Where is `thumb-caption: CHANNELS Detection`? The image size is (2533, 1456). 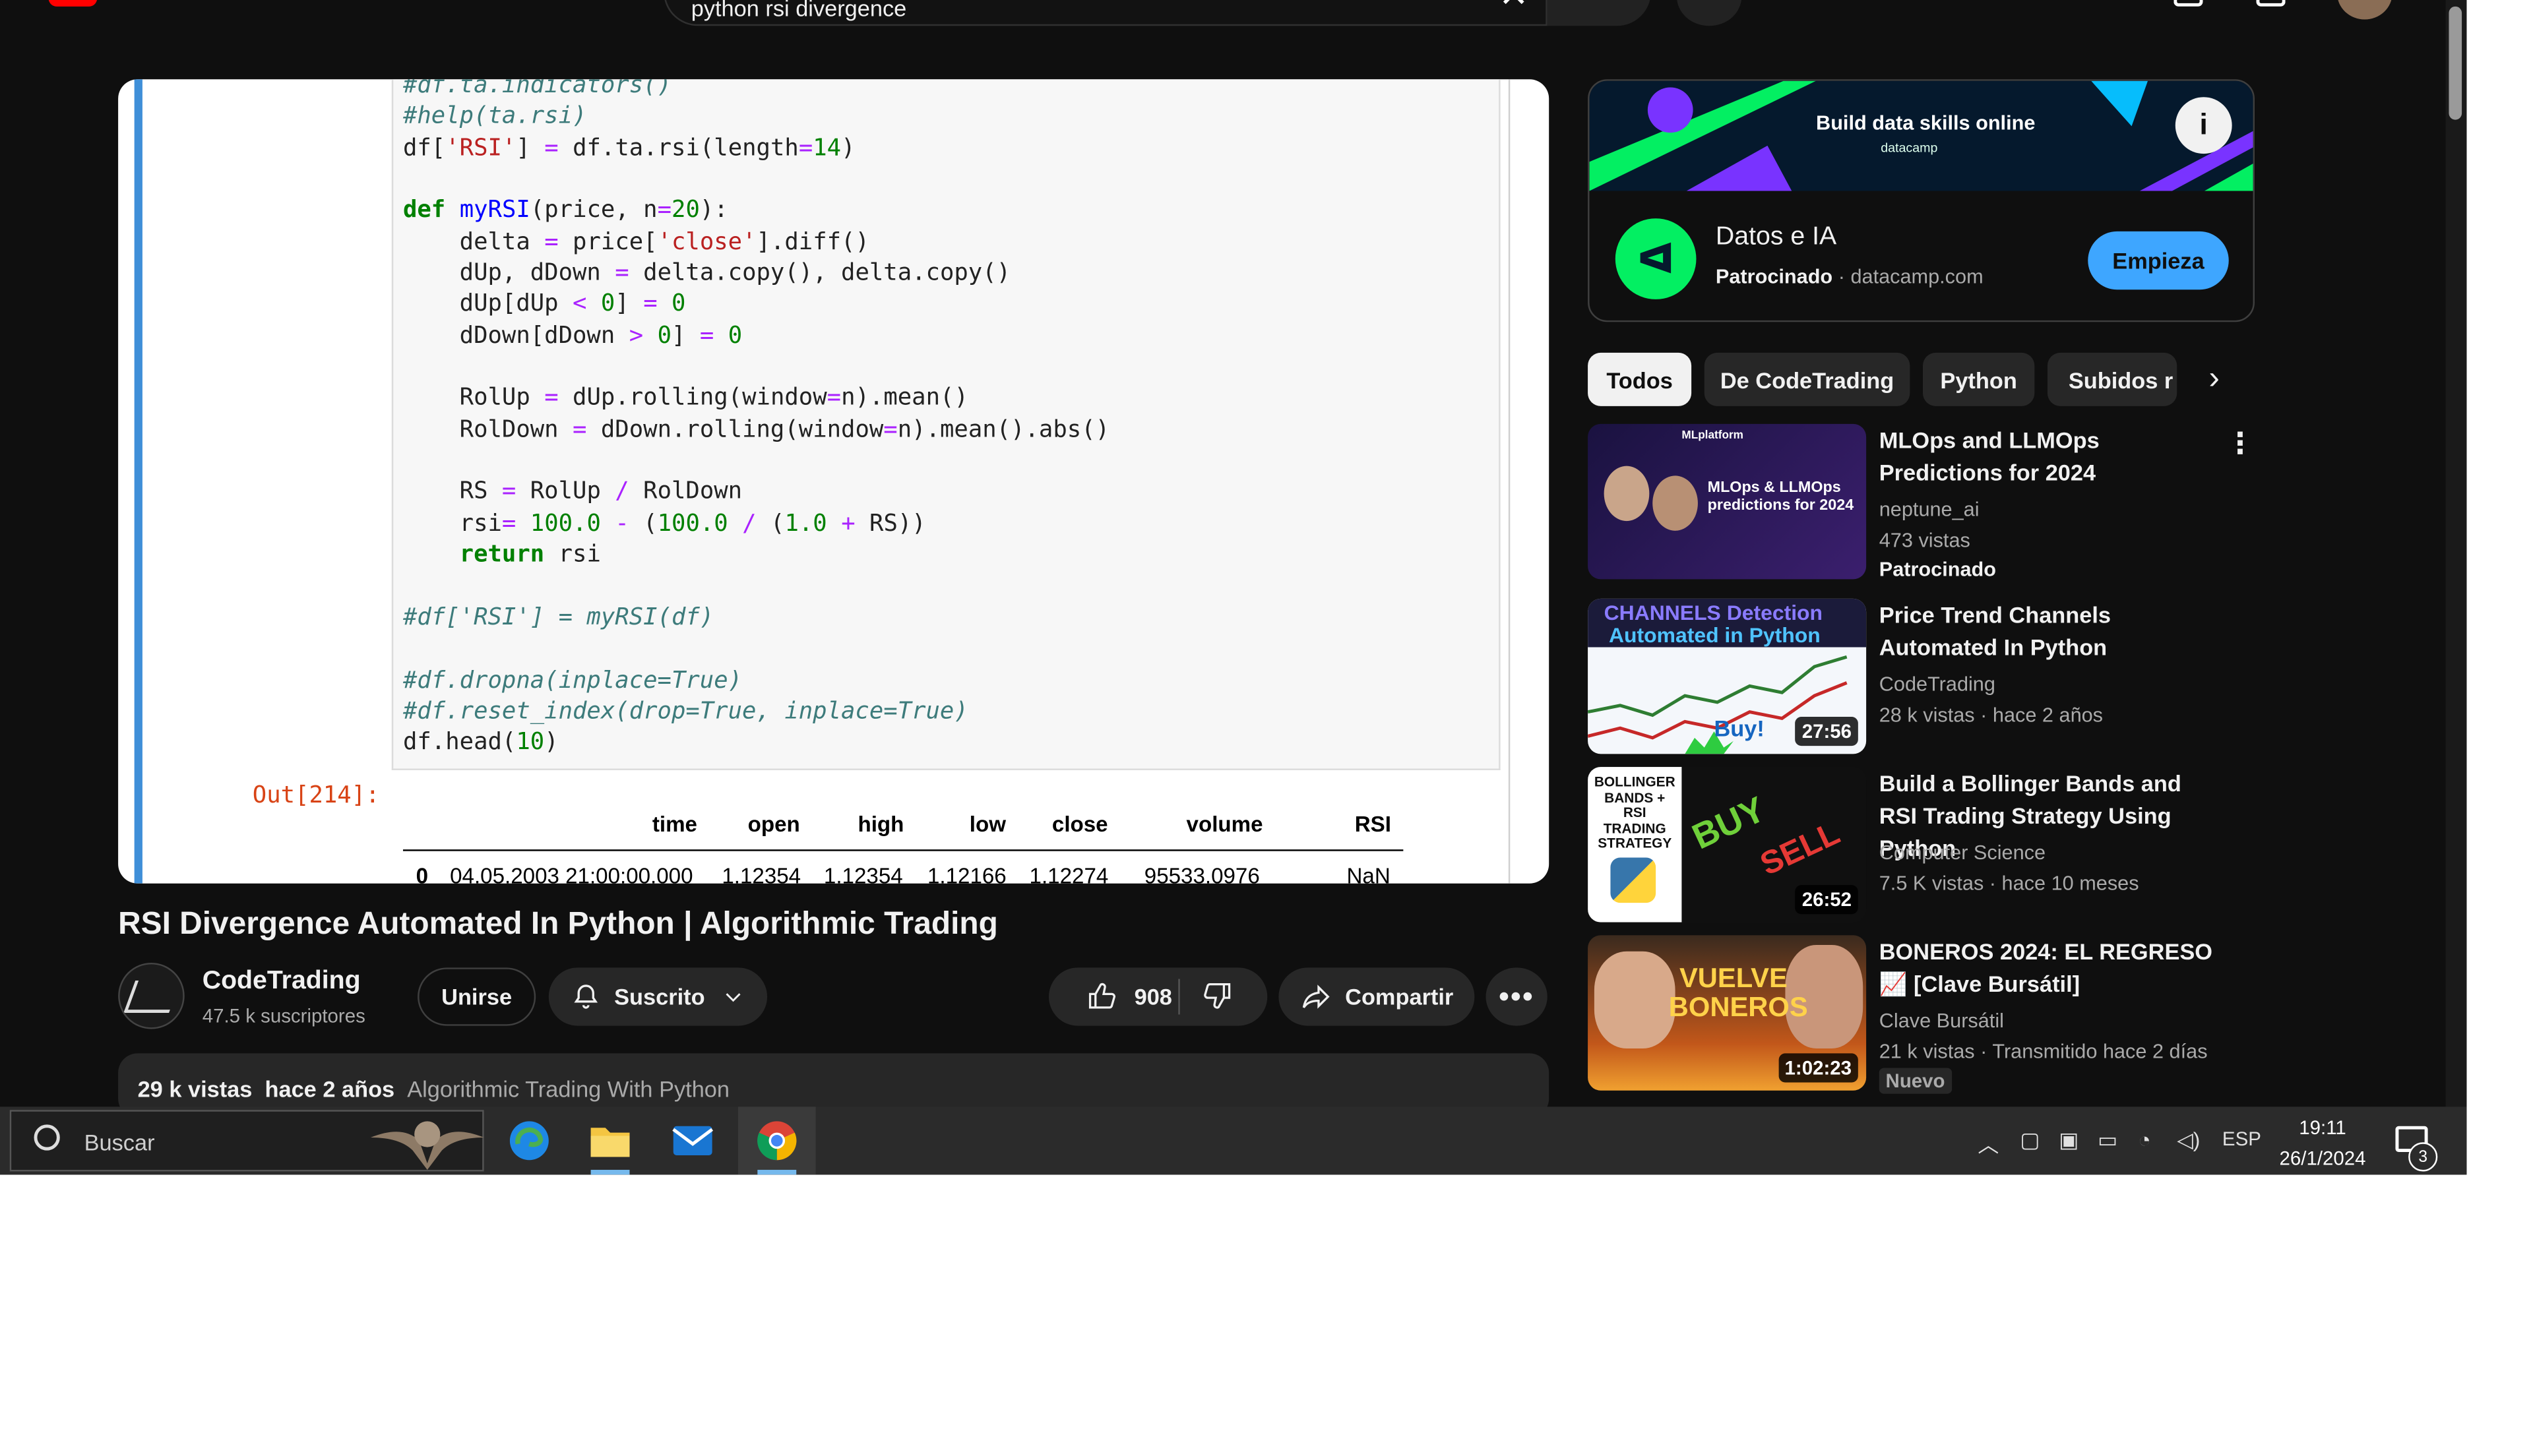 thumb-caption: CHANNELS Detection is located at coordinates (1713, 612).